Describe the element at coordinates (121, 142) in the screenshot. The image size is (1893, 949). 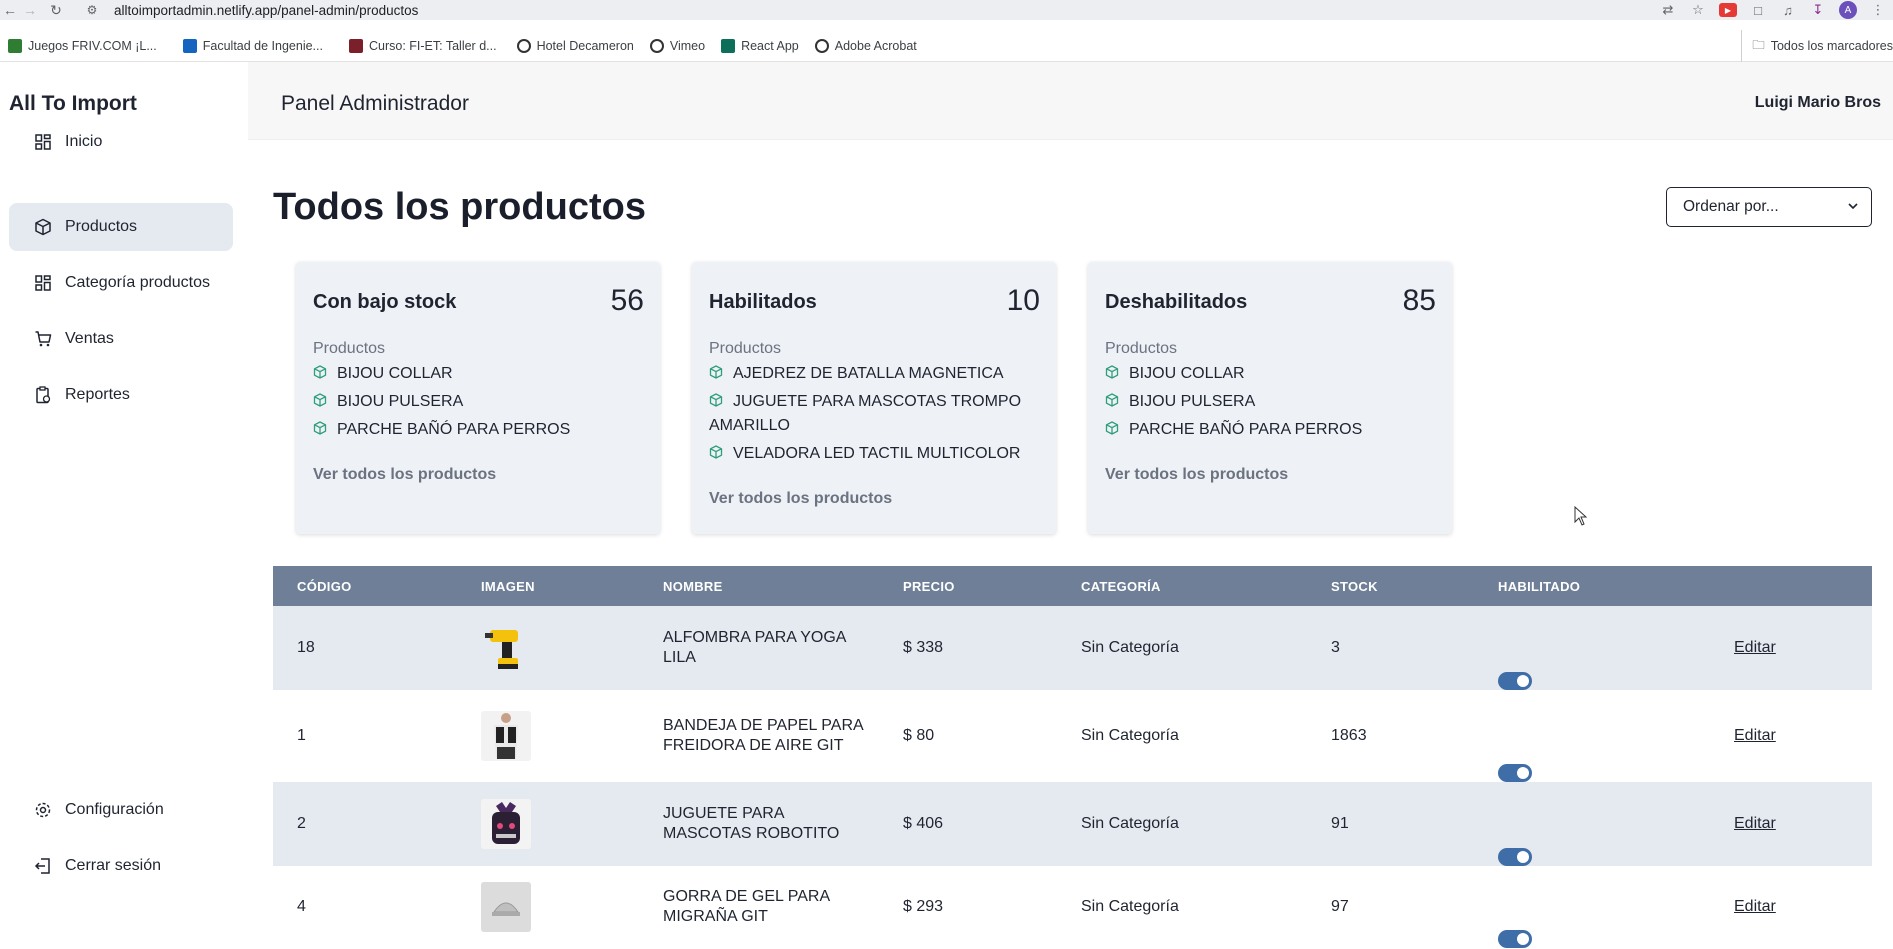
I see `sidebar-item-inicio: Inicio` at that location.